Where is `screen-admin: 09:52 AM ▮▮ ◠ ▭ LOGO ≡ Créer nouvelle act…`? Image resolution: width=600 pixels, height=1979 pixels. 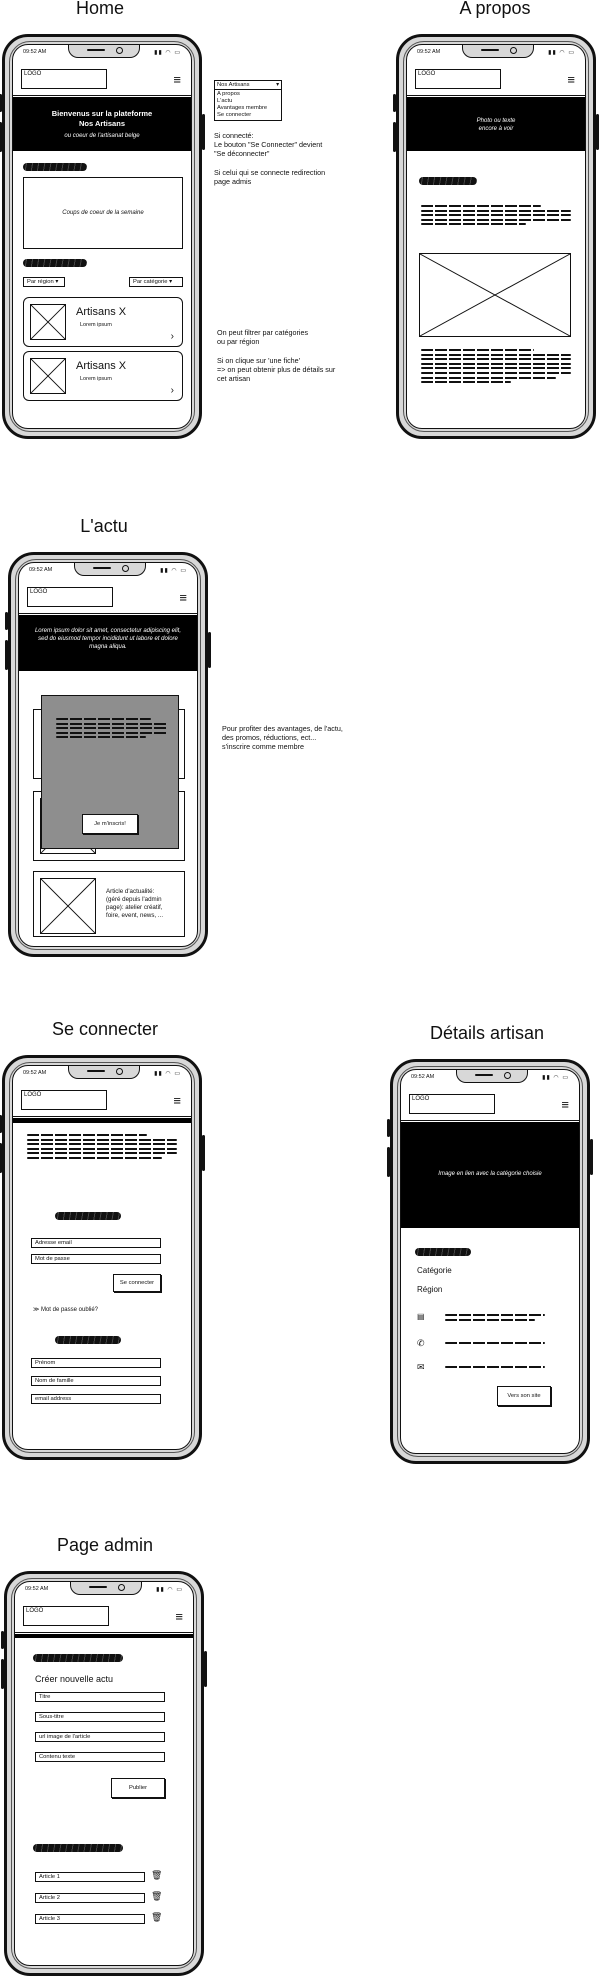
screen-admin: 09:52 AM ▮▮ ◠ ▭ LOGO ≡ Créer nouvelle act… is located at coordinates (104, 1773).